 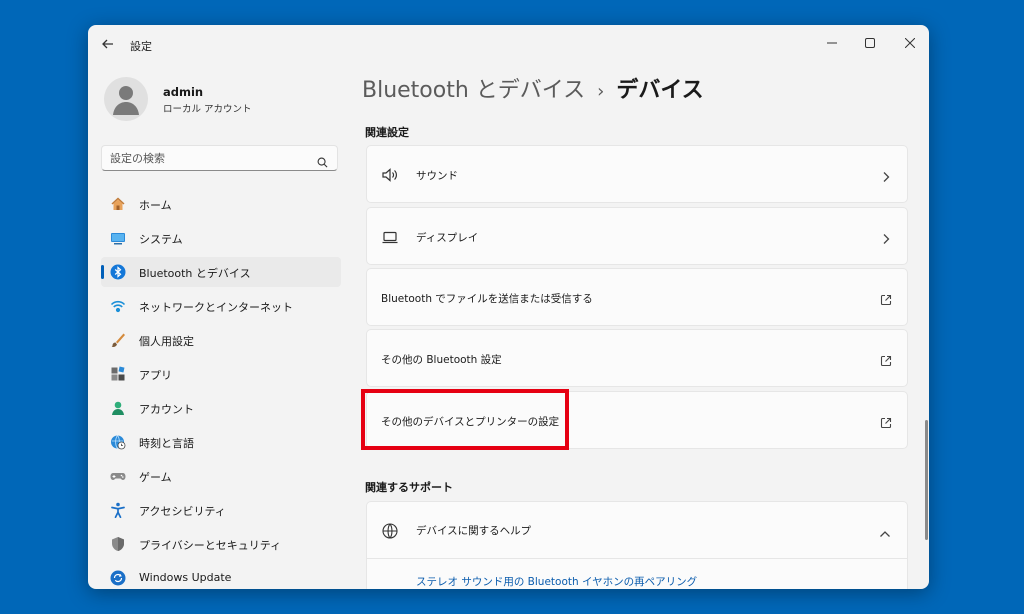 What do you see at coordinates (221, 340) in the screenshot?
I see `sidebar-item-personalization: 個人用設定` at bounding box center [221, 340].